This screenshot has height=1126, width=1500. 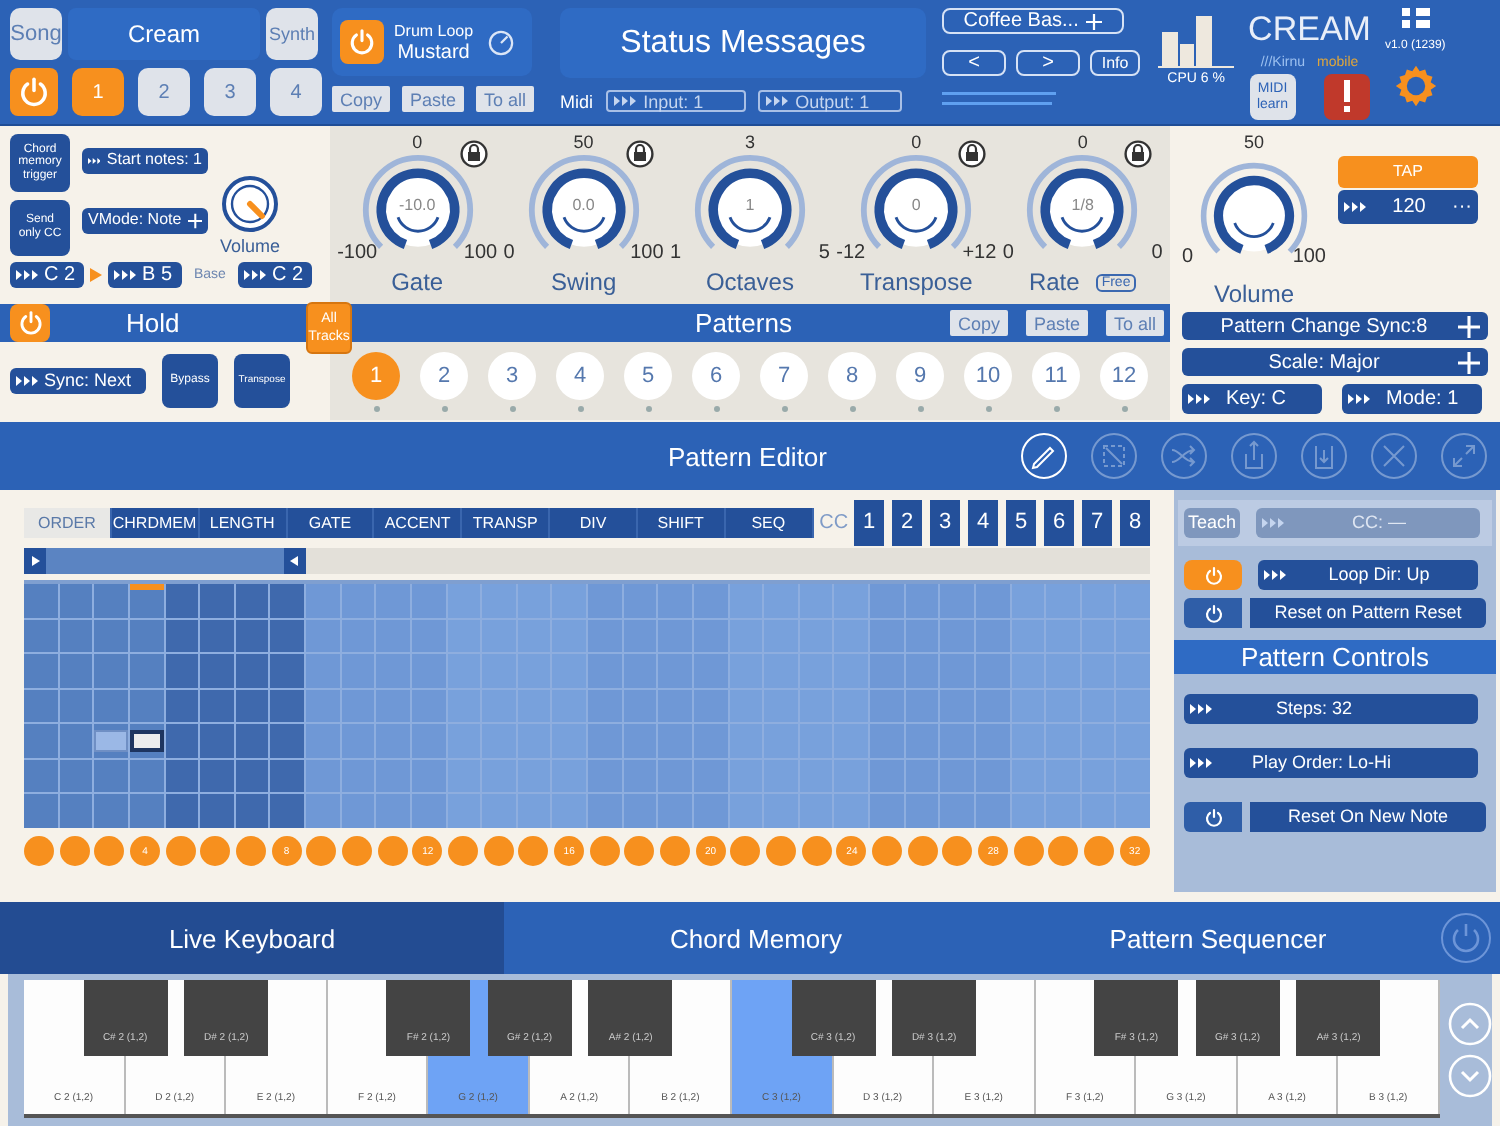 What do you see at coordinates (675, 101) in the screenshot?
I see `midi-input-field: Input: 1` at bounding box center [675, 101].